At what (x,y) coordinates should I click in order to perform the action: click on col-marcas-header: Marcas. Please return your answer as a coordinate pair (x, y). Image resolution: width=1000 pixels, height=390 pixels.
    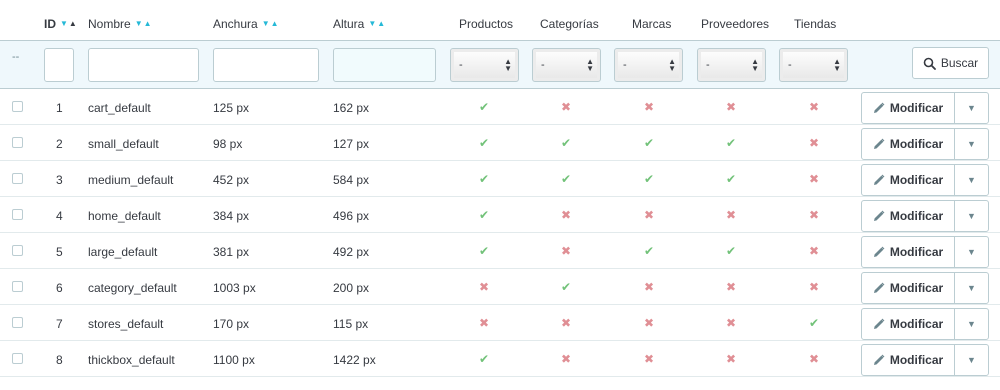
    Looking at the image, I should click on (651, 24).